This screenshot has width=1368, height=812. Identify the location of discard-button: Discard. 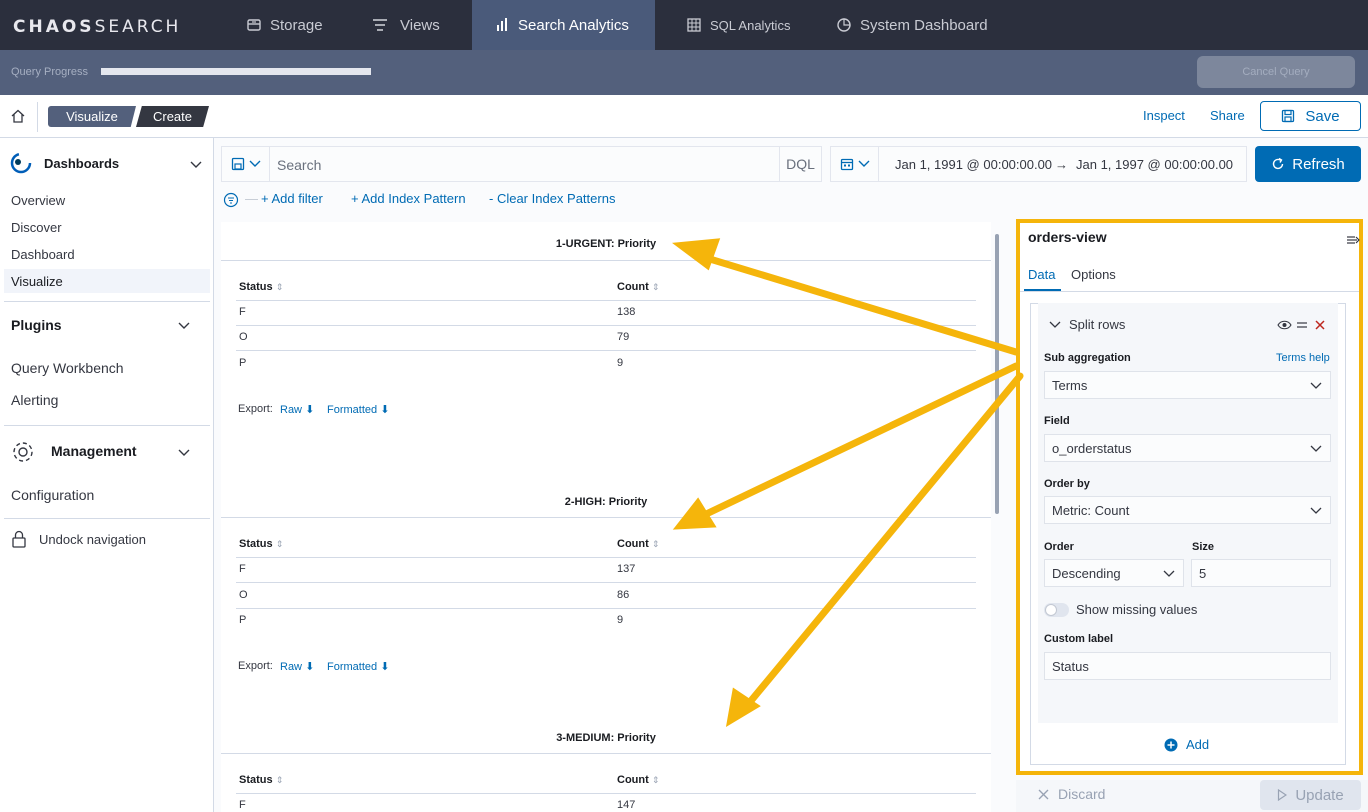
(1071, 794).